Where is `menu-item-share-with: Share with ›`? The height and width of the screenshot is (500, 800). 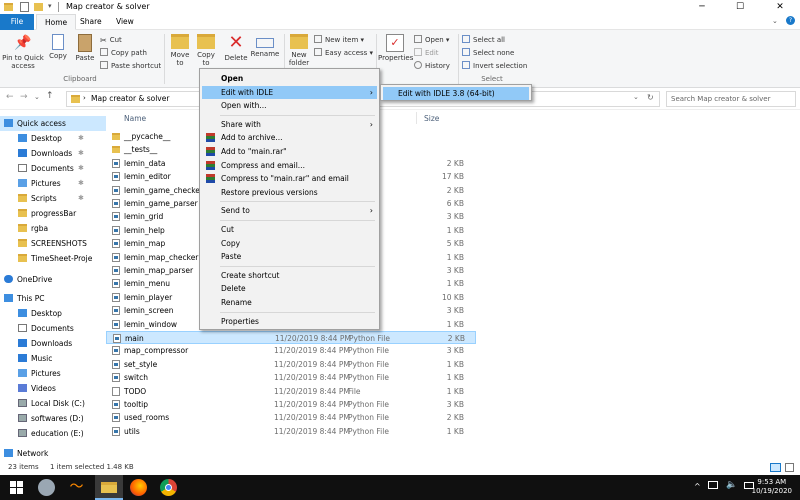 menu-item-share-with: Share with › is located at coordinates (289, 124).